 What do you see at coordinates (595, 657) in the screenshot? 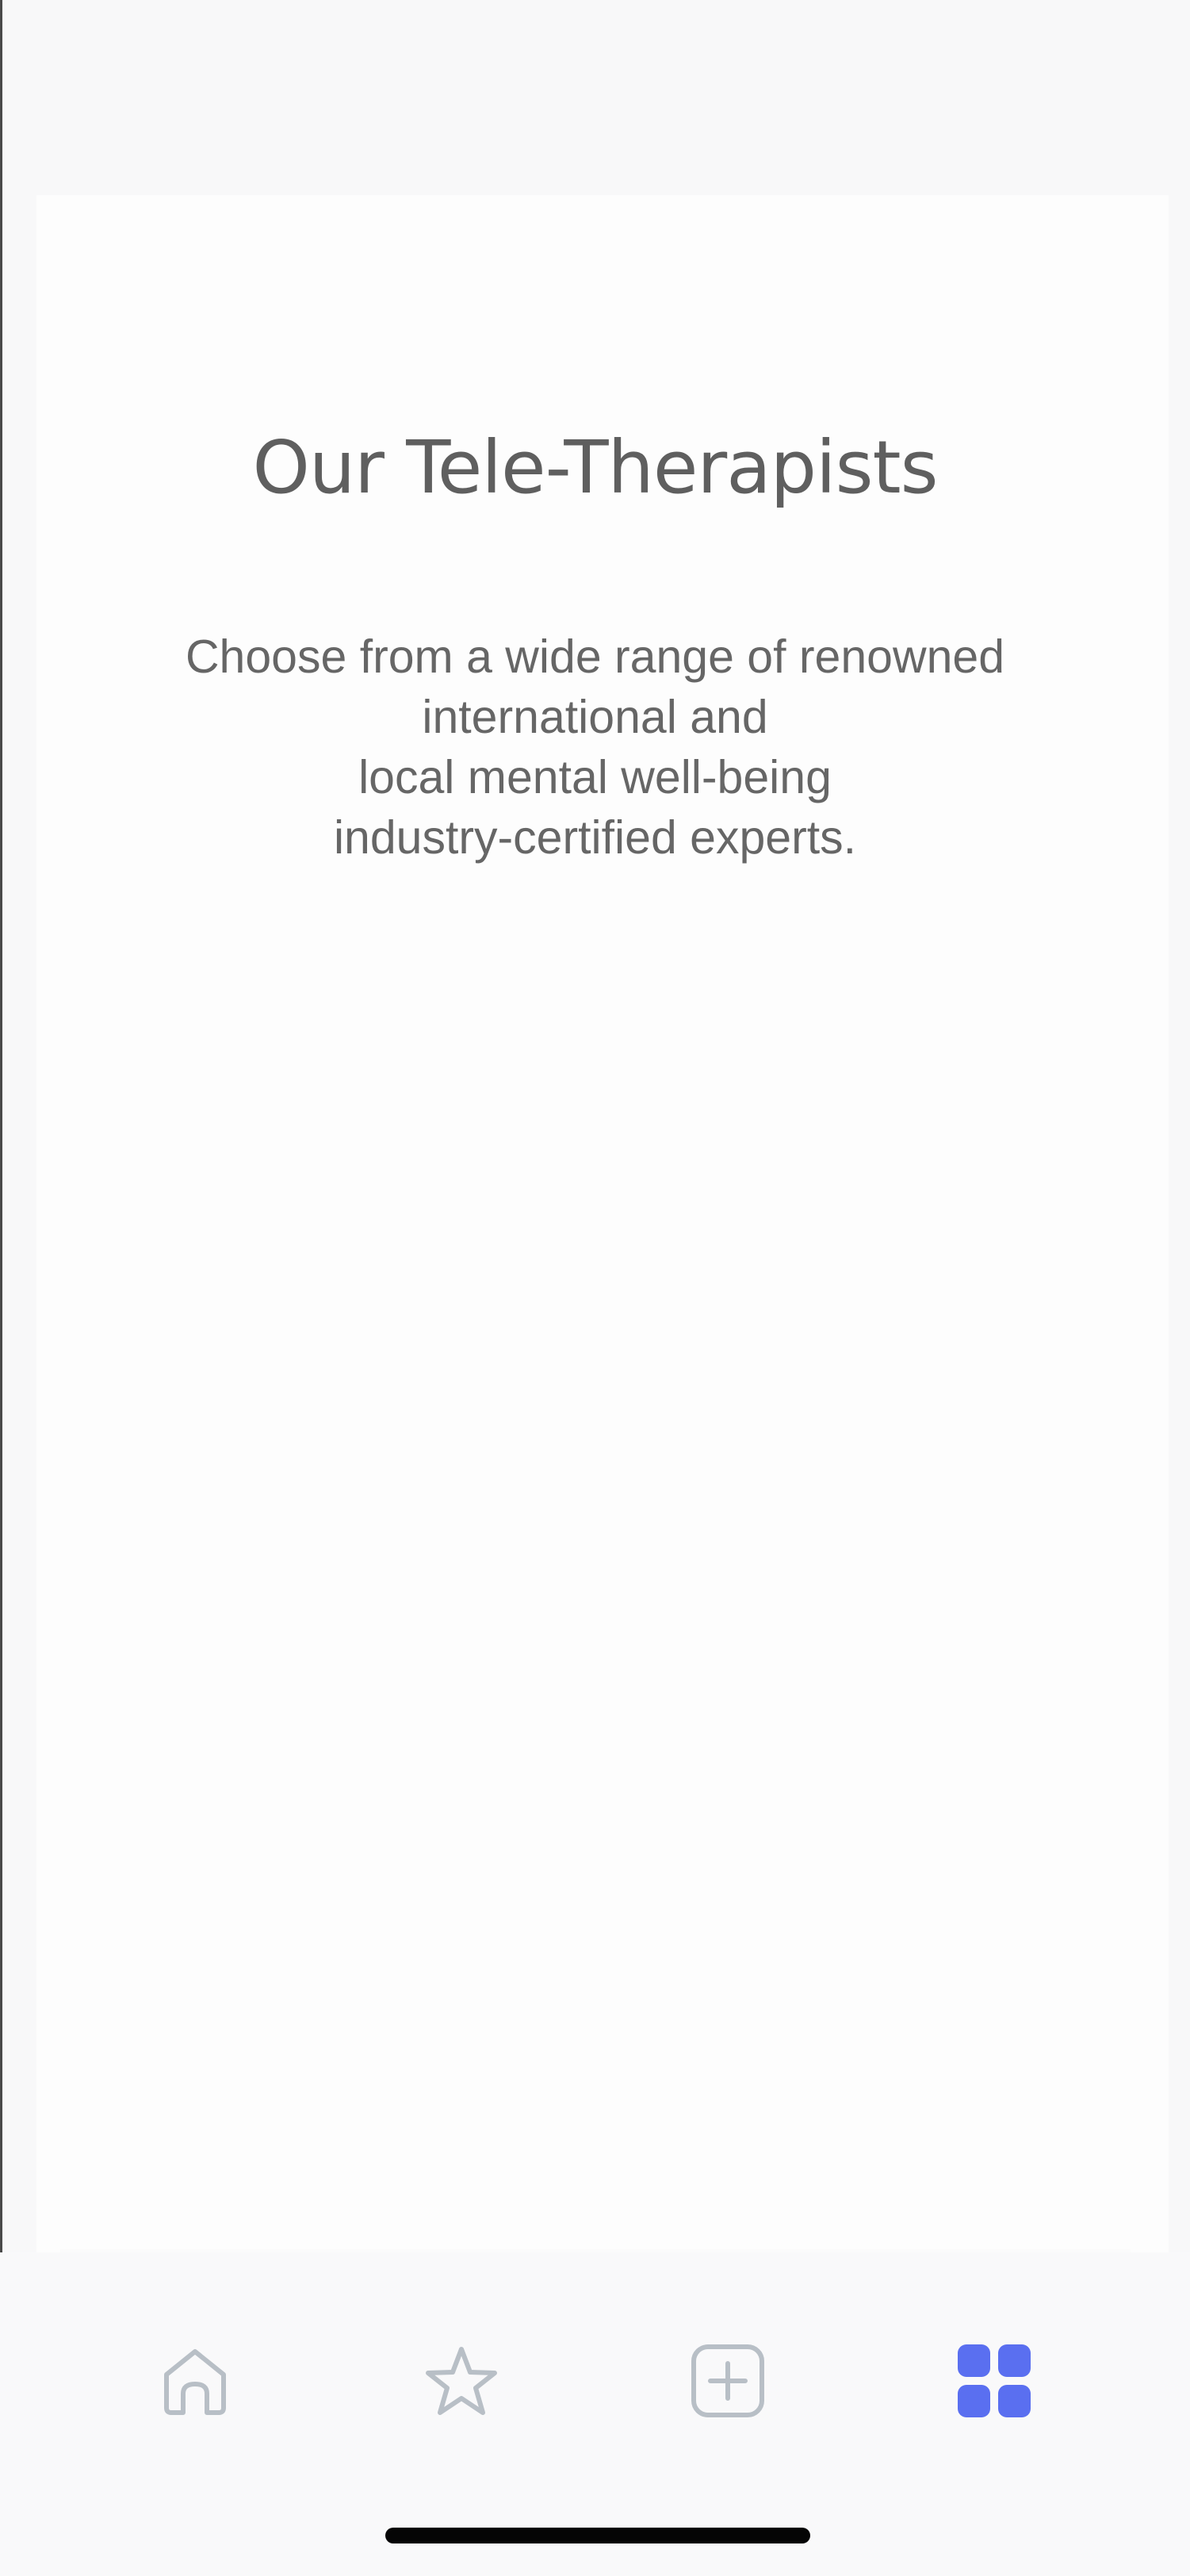
I see `subtitle-line: Choose from a wide range of renowned` at bounding box center [595, 657].